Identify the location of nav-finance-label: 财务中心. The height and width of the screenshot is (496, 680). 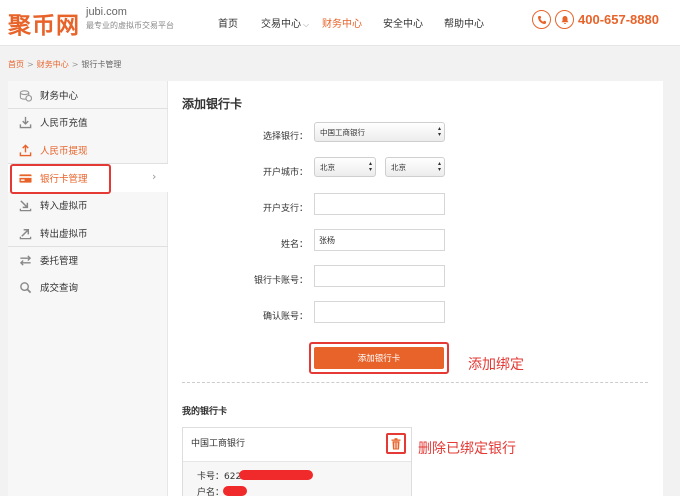
(342, 24).